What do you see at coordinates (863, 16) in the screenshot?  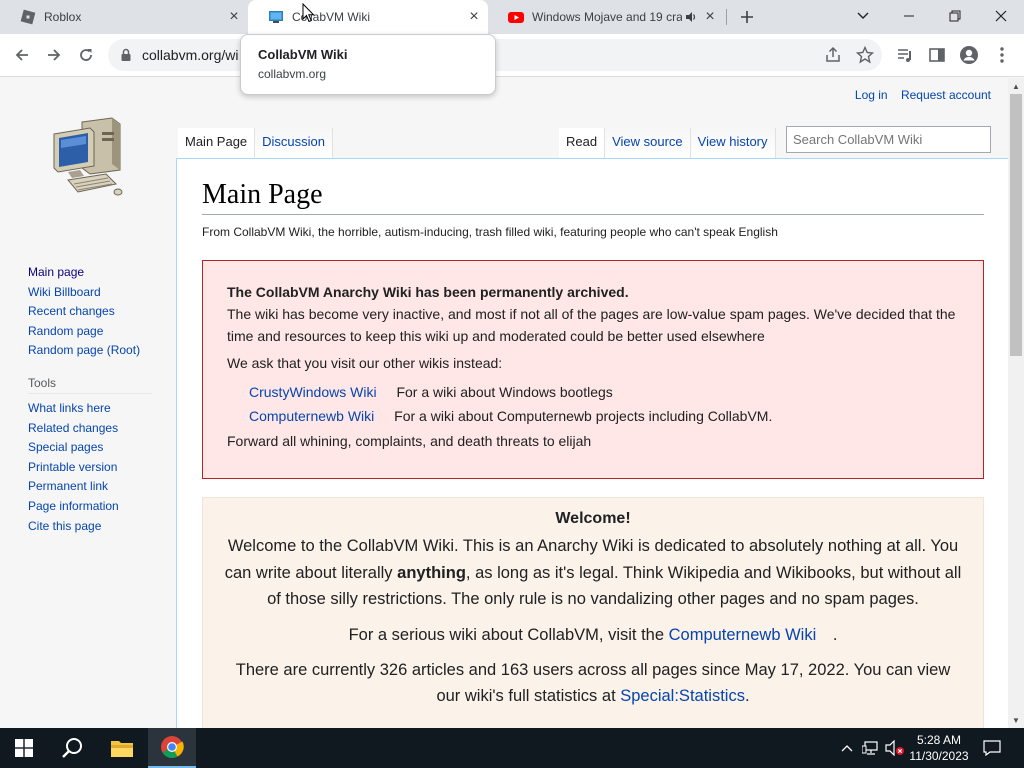 I see `tab-search-button` at bounding box center [863, 16].